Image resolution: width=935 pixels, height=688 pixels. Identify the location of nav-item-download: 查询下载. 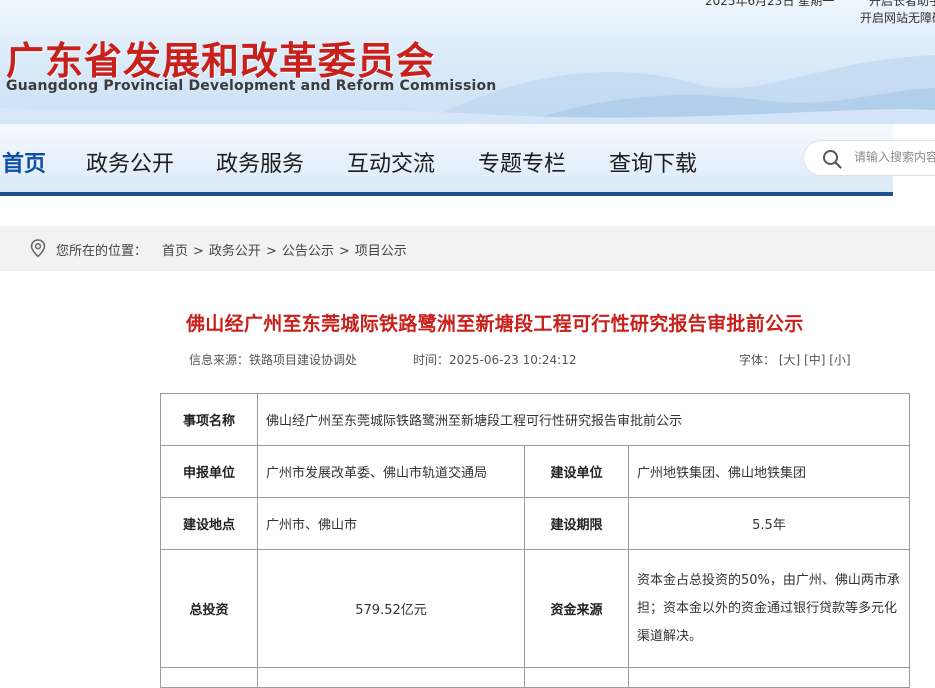
(653, 162).